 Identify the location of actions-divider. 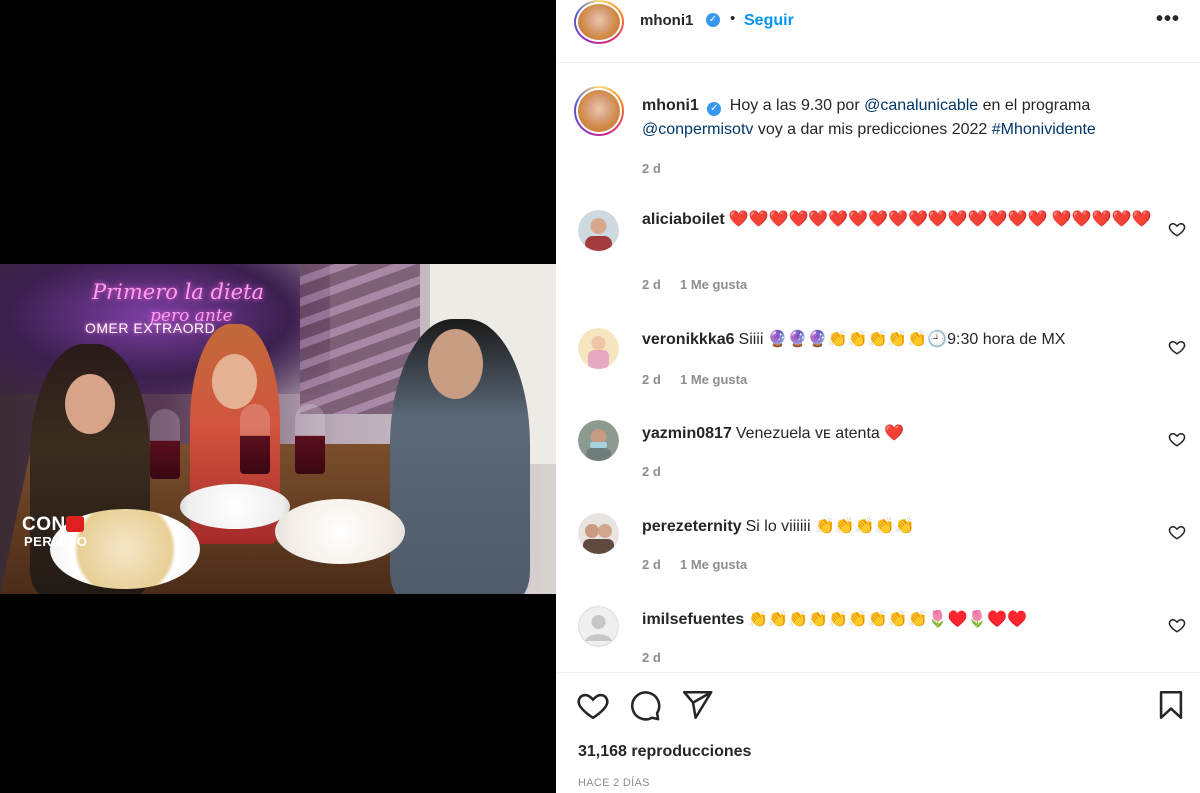
(878, 672).